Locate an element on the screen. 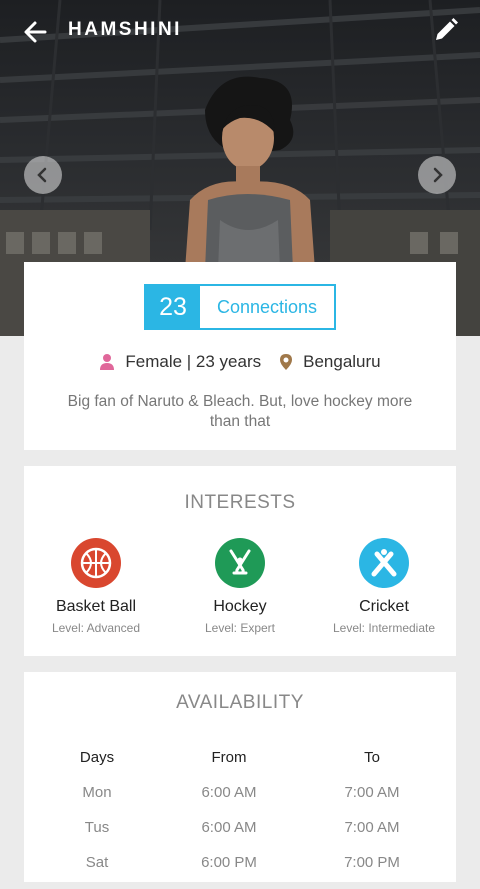 Image resolution: width=480 pixels, height=889 pixels. table-cell: 6:00 PM is located at coordinates (229, 862).